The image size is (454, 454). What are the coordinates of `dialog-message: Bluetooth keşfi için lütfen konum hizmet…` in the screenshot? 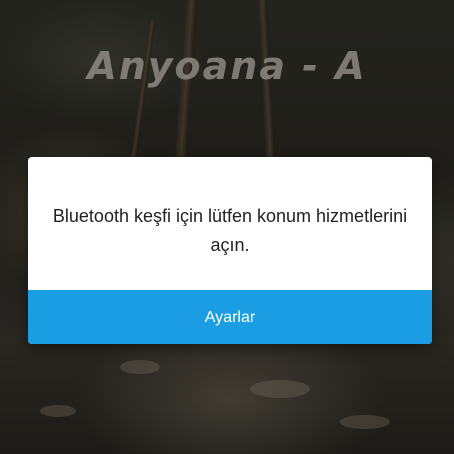 It's located at (230, 230).